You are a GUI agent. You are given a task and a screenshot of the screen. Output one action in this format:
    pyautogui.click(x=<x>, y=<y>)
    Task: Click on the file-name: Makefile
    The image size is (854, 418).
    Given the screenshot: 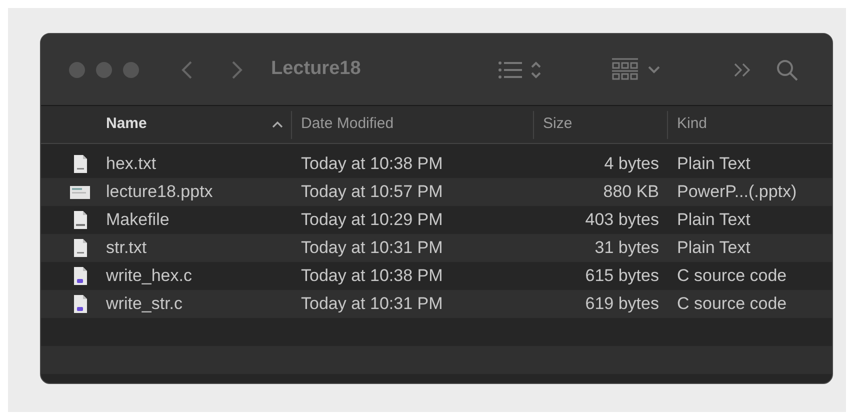 What is the action you would take?
    pyautogui.click(x=138, y=220)
    